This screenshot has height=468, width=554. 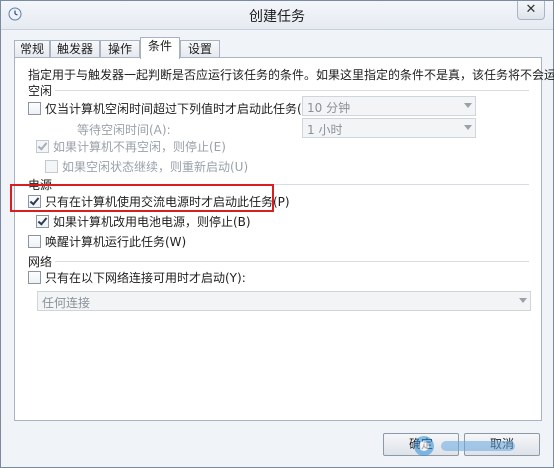 What do you see at coordinates (42, 146) in the screenshot?
I see `stop-if-not-idle-checkbox` at bounding box center [42, 146].